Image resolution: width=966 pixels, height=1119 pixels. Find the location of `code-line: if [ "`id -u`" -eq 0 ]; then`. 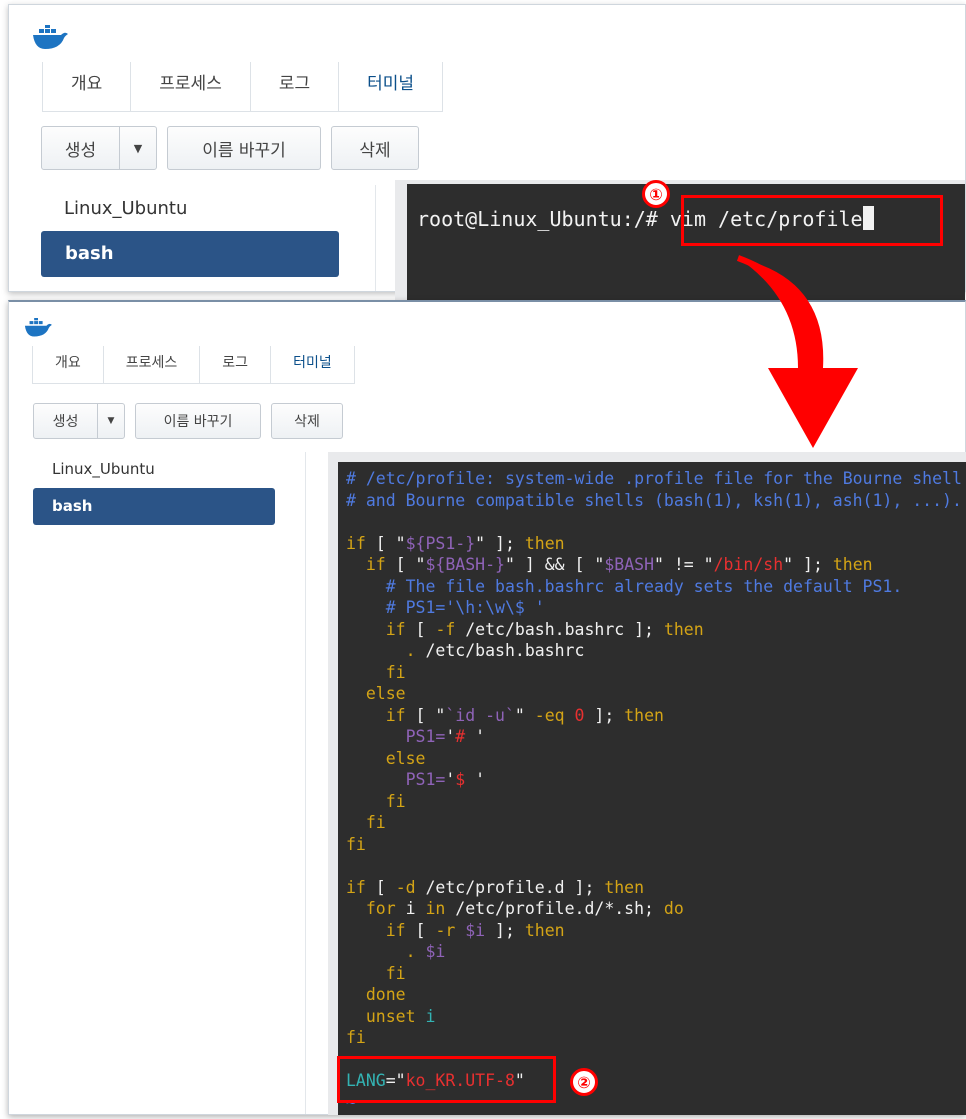

code-line: if [ "`id -u`" -eq 0 ]; then is located at coordinates (656, 716).